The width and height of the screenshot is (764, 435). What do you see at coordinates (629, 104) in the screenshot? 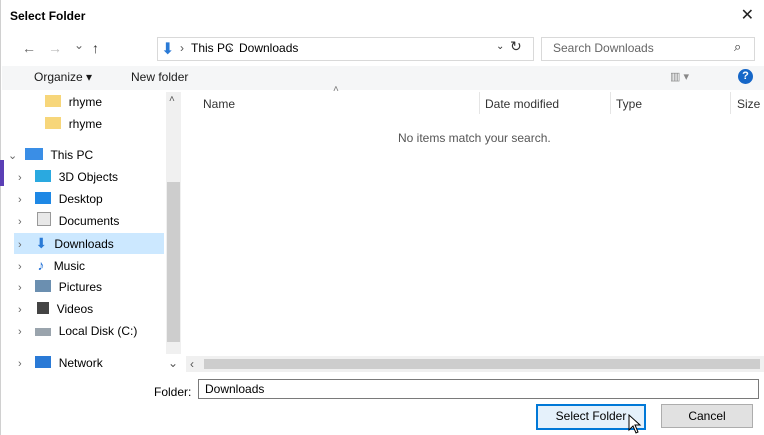
I see `column-header-type: Type` at bounding box center [629, 104].